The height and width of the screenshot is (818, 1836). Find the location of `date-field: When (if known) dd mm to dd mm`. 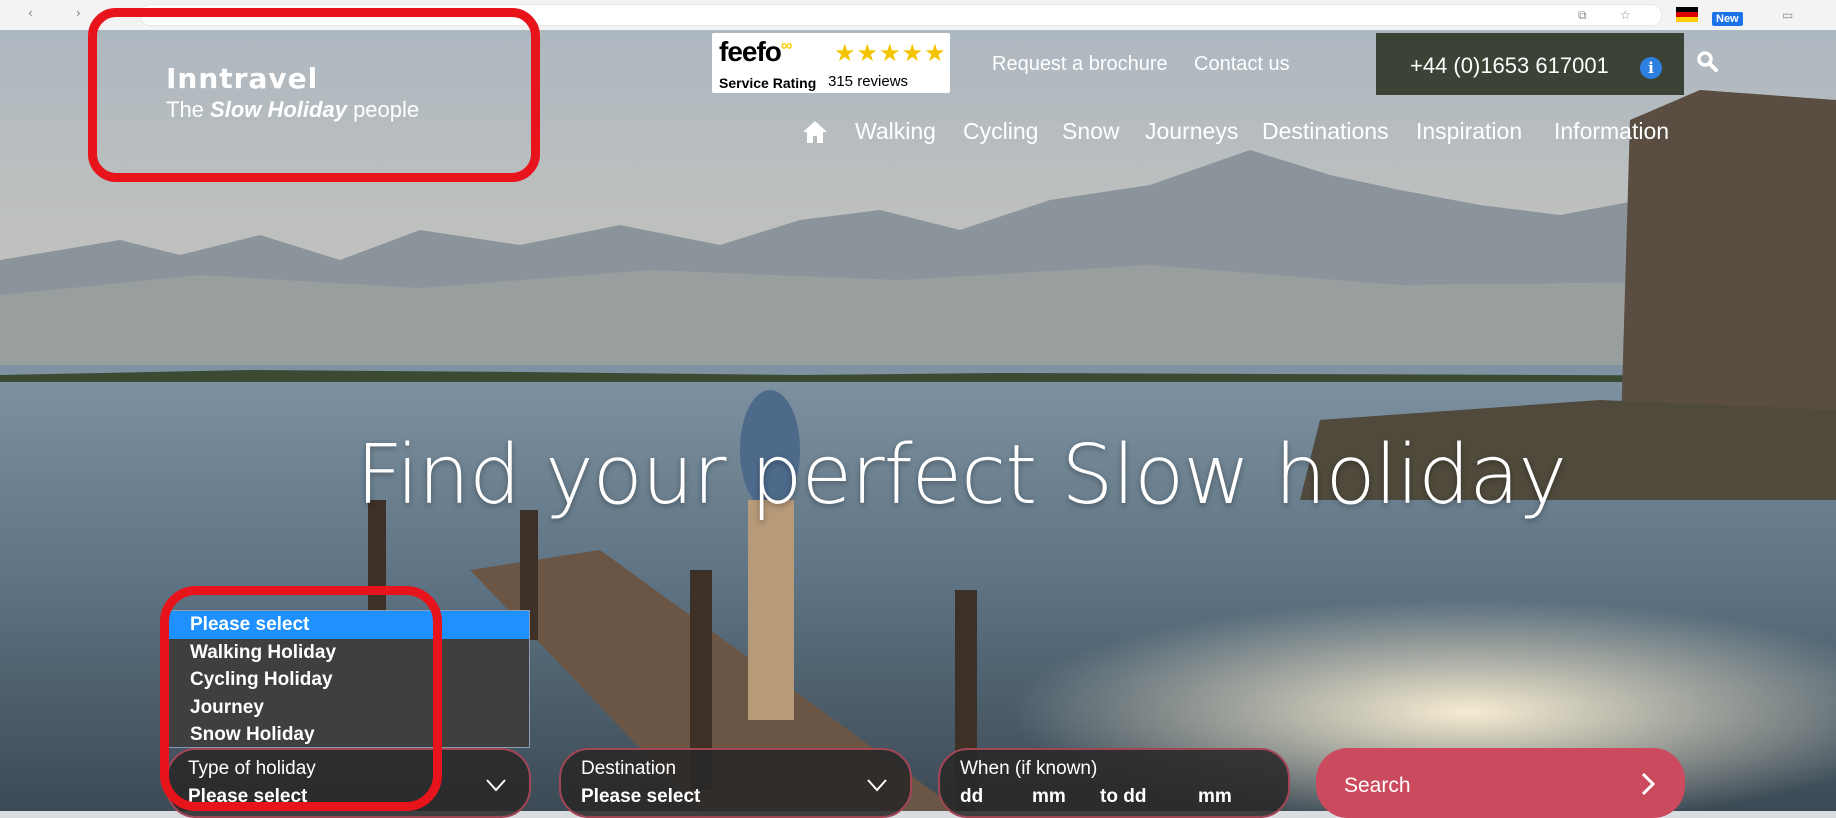

date-field: When (if known) dd mm to dd mm is located at coordinates (1114, 783).